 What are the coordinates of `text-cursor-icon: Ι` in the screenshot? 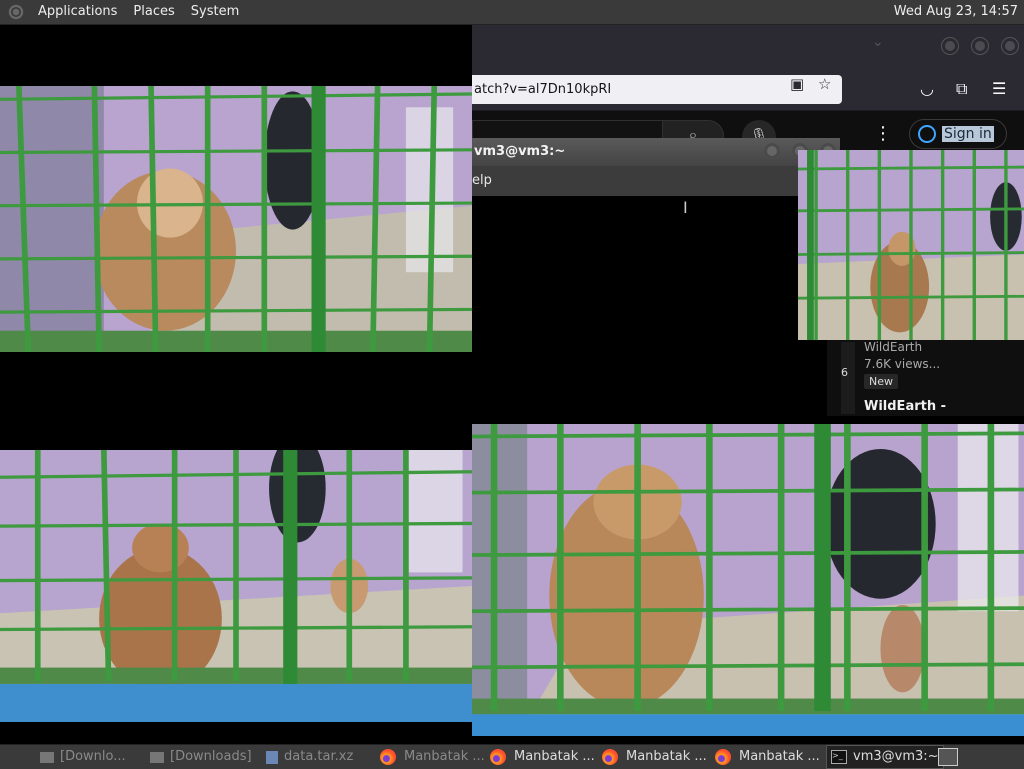 It's located at (685, 207).